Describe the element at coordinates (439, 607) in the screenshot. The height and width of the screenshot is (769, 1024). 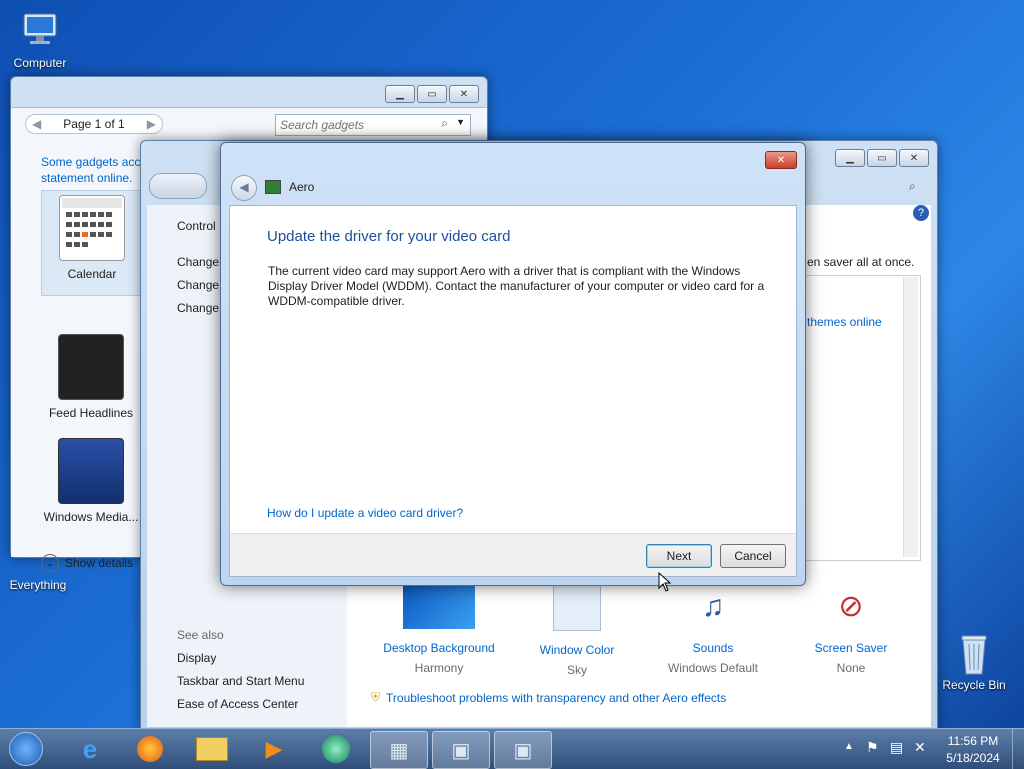
I see `desktop-background-thumbnail` at that location.